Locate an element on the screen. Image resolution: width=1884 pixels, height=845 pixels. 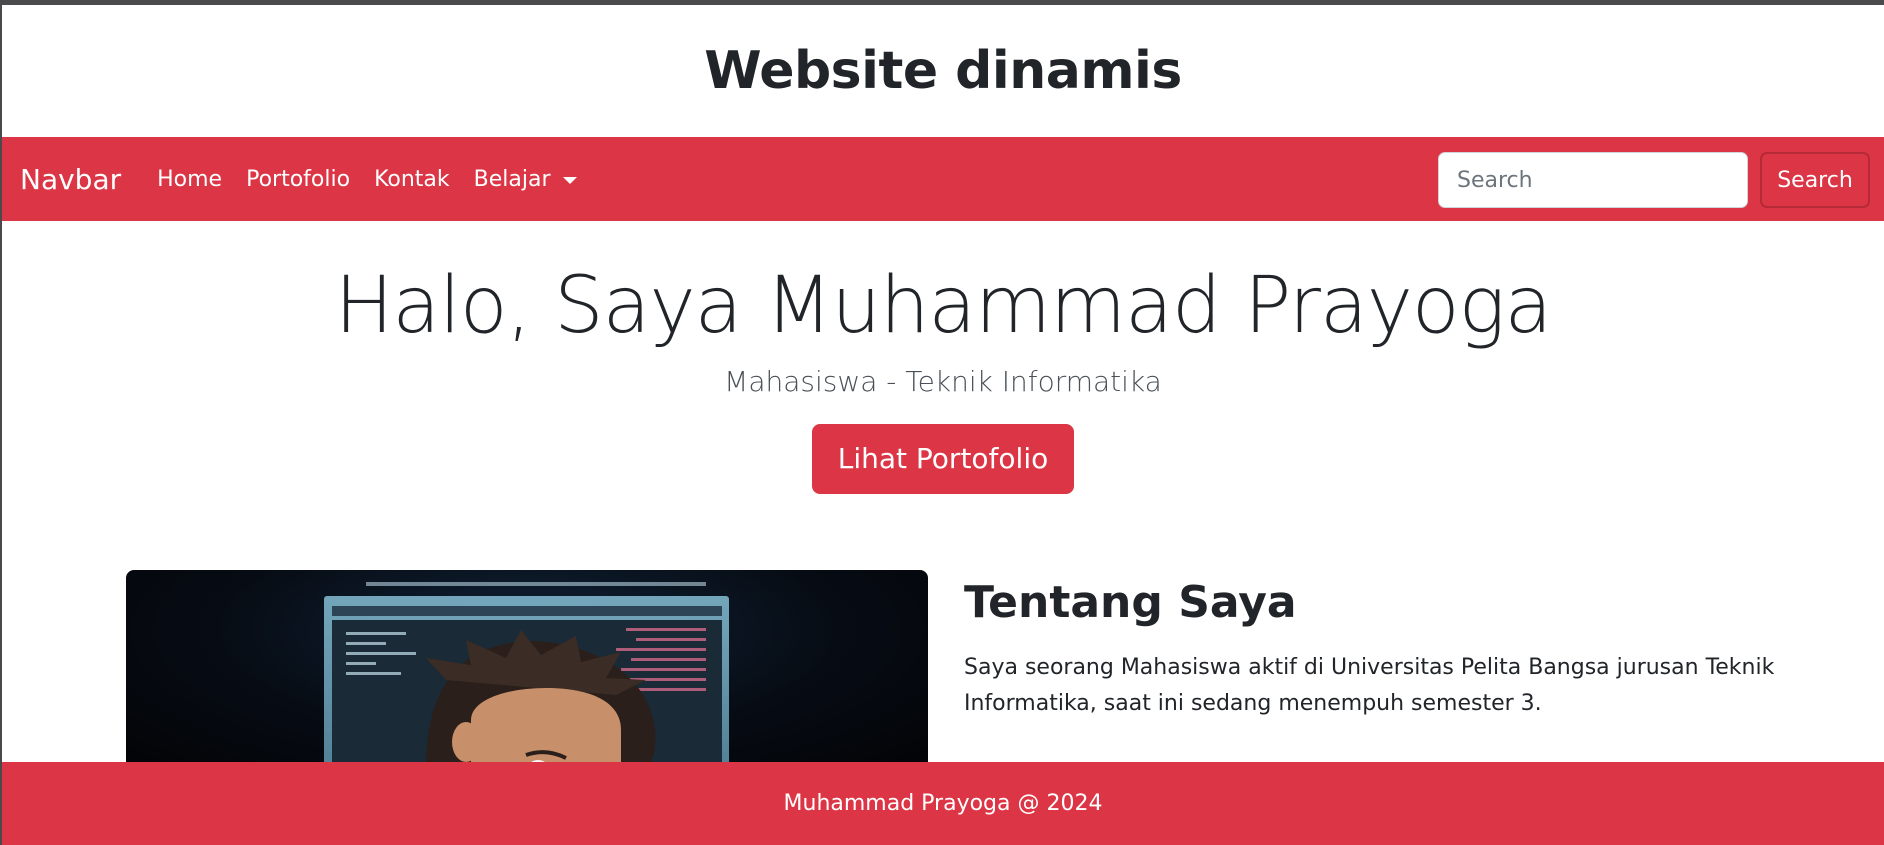
nav-dropdown-belajar: Belajar is located at coordinates (525, 179).